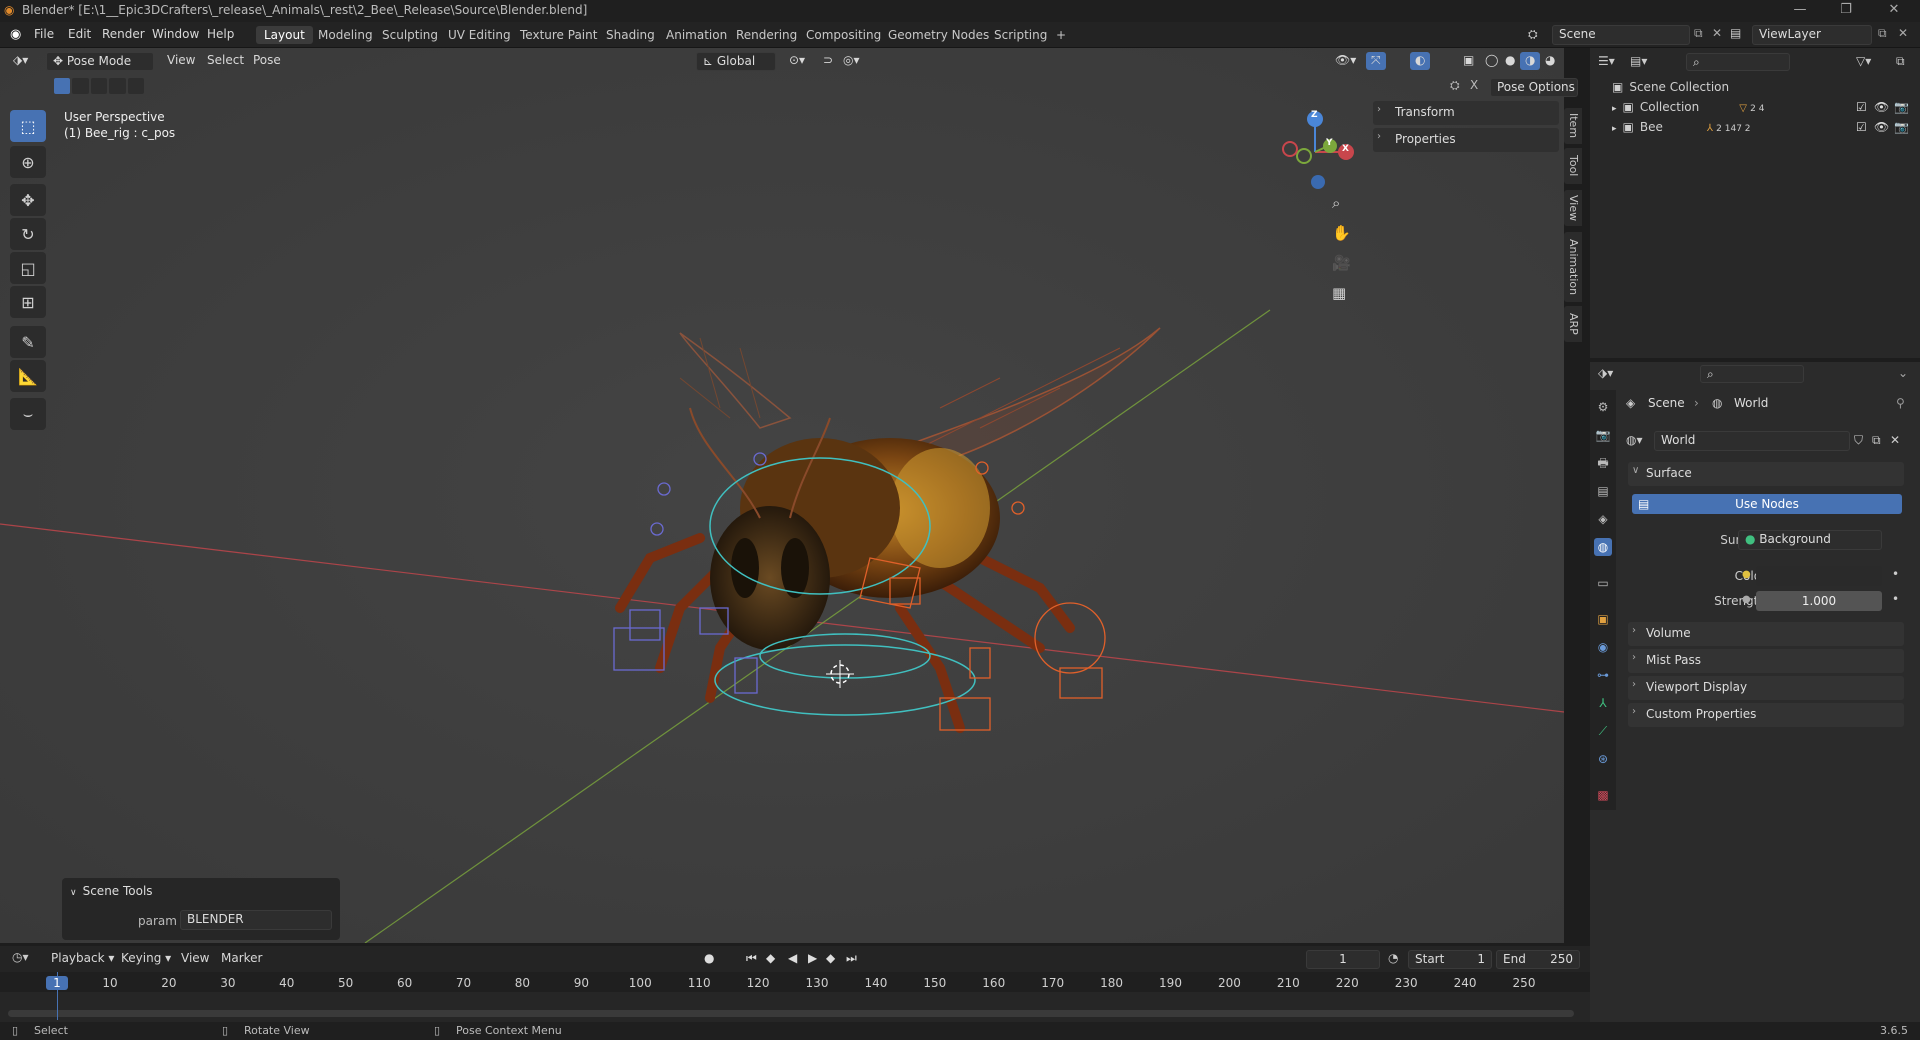 This screenshot has width=1920, height=1040. What do you see at coordinates (1766, 688) in the screenshot?
I see `viewport-display-section-header: › Viewport Display` at bounding box center [1766, 688].